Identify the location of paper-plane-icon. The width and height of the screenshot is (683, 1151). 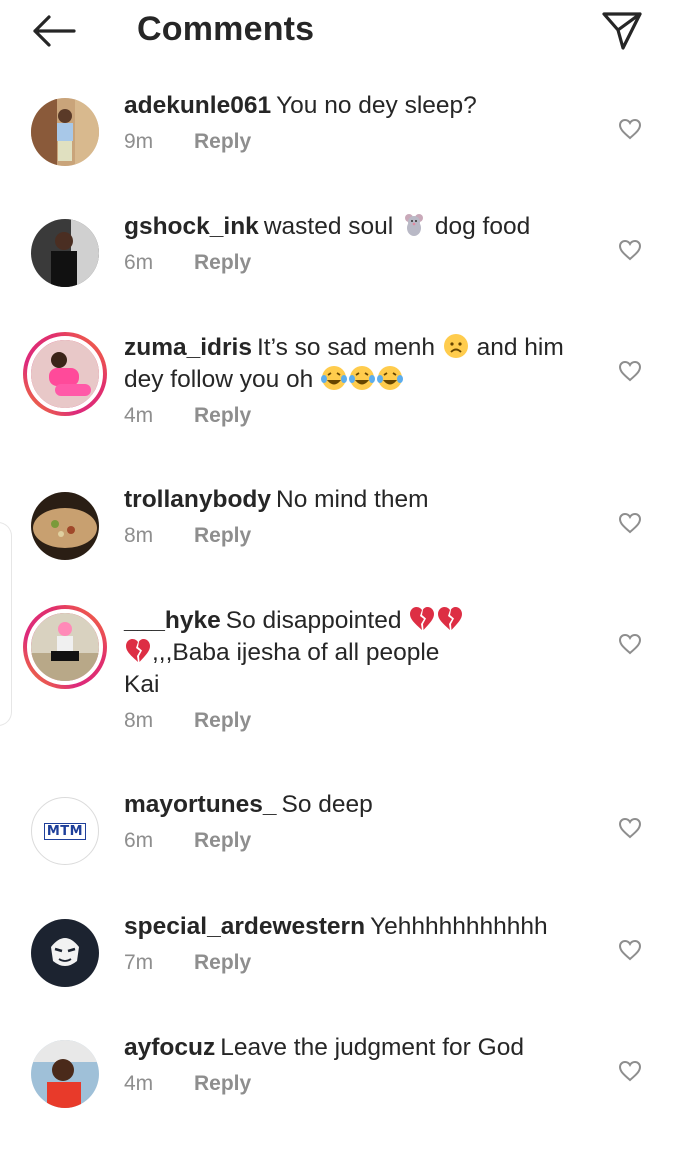
(622, 31).